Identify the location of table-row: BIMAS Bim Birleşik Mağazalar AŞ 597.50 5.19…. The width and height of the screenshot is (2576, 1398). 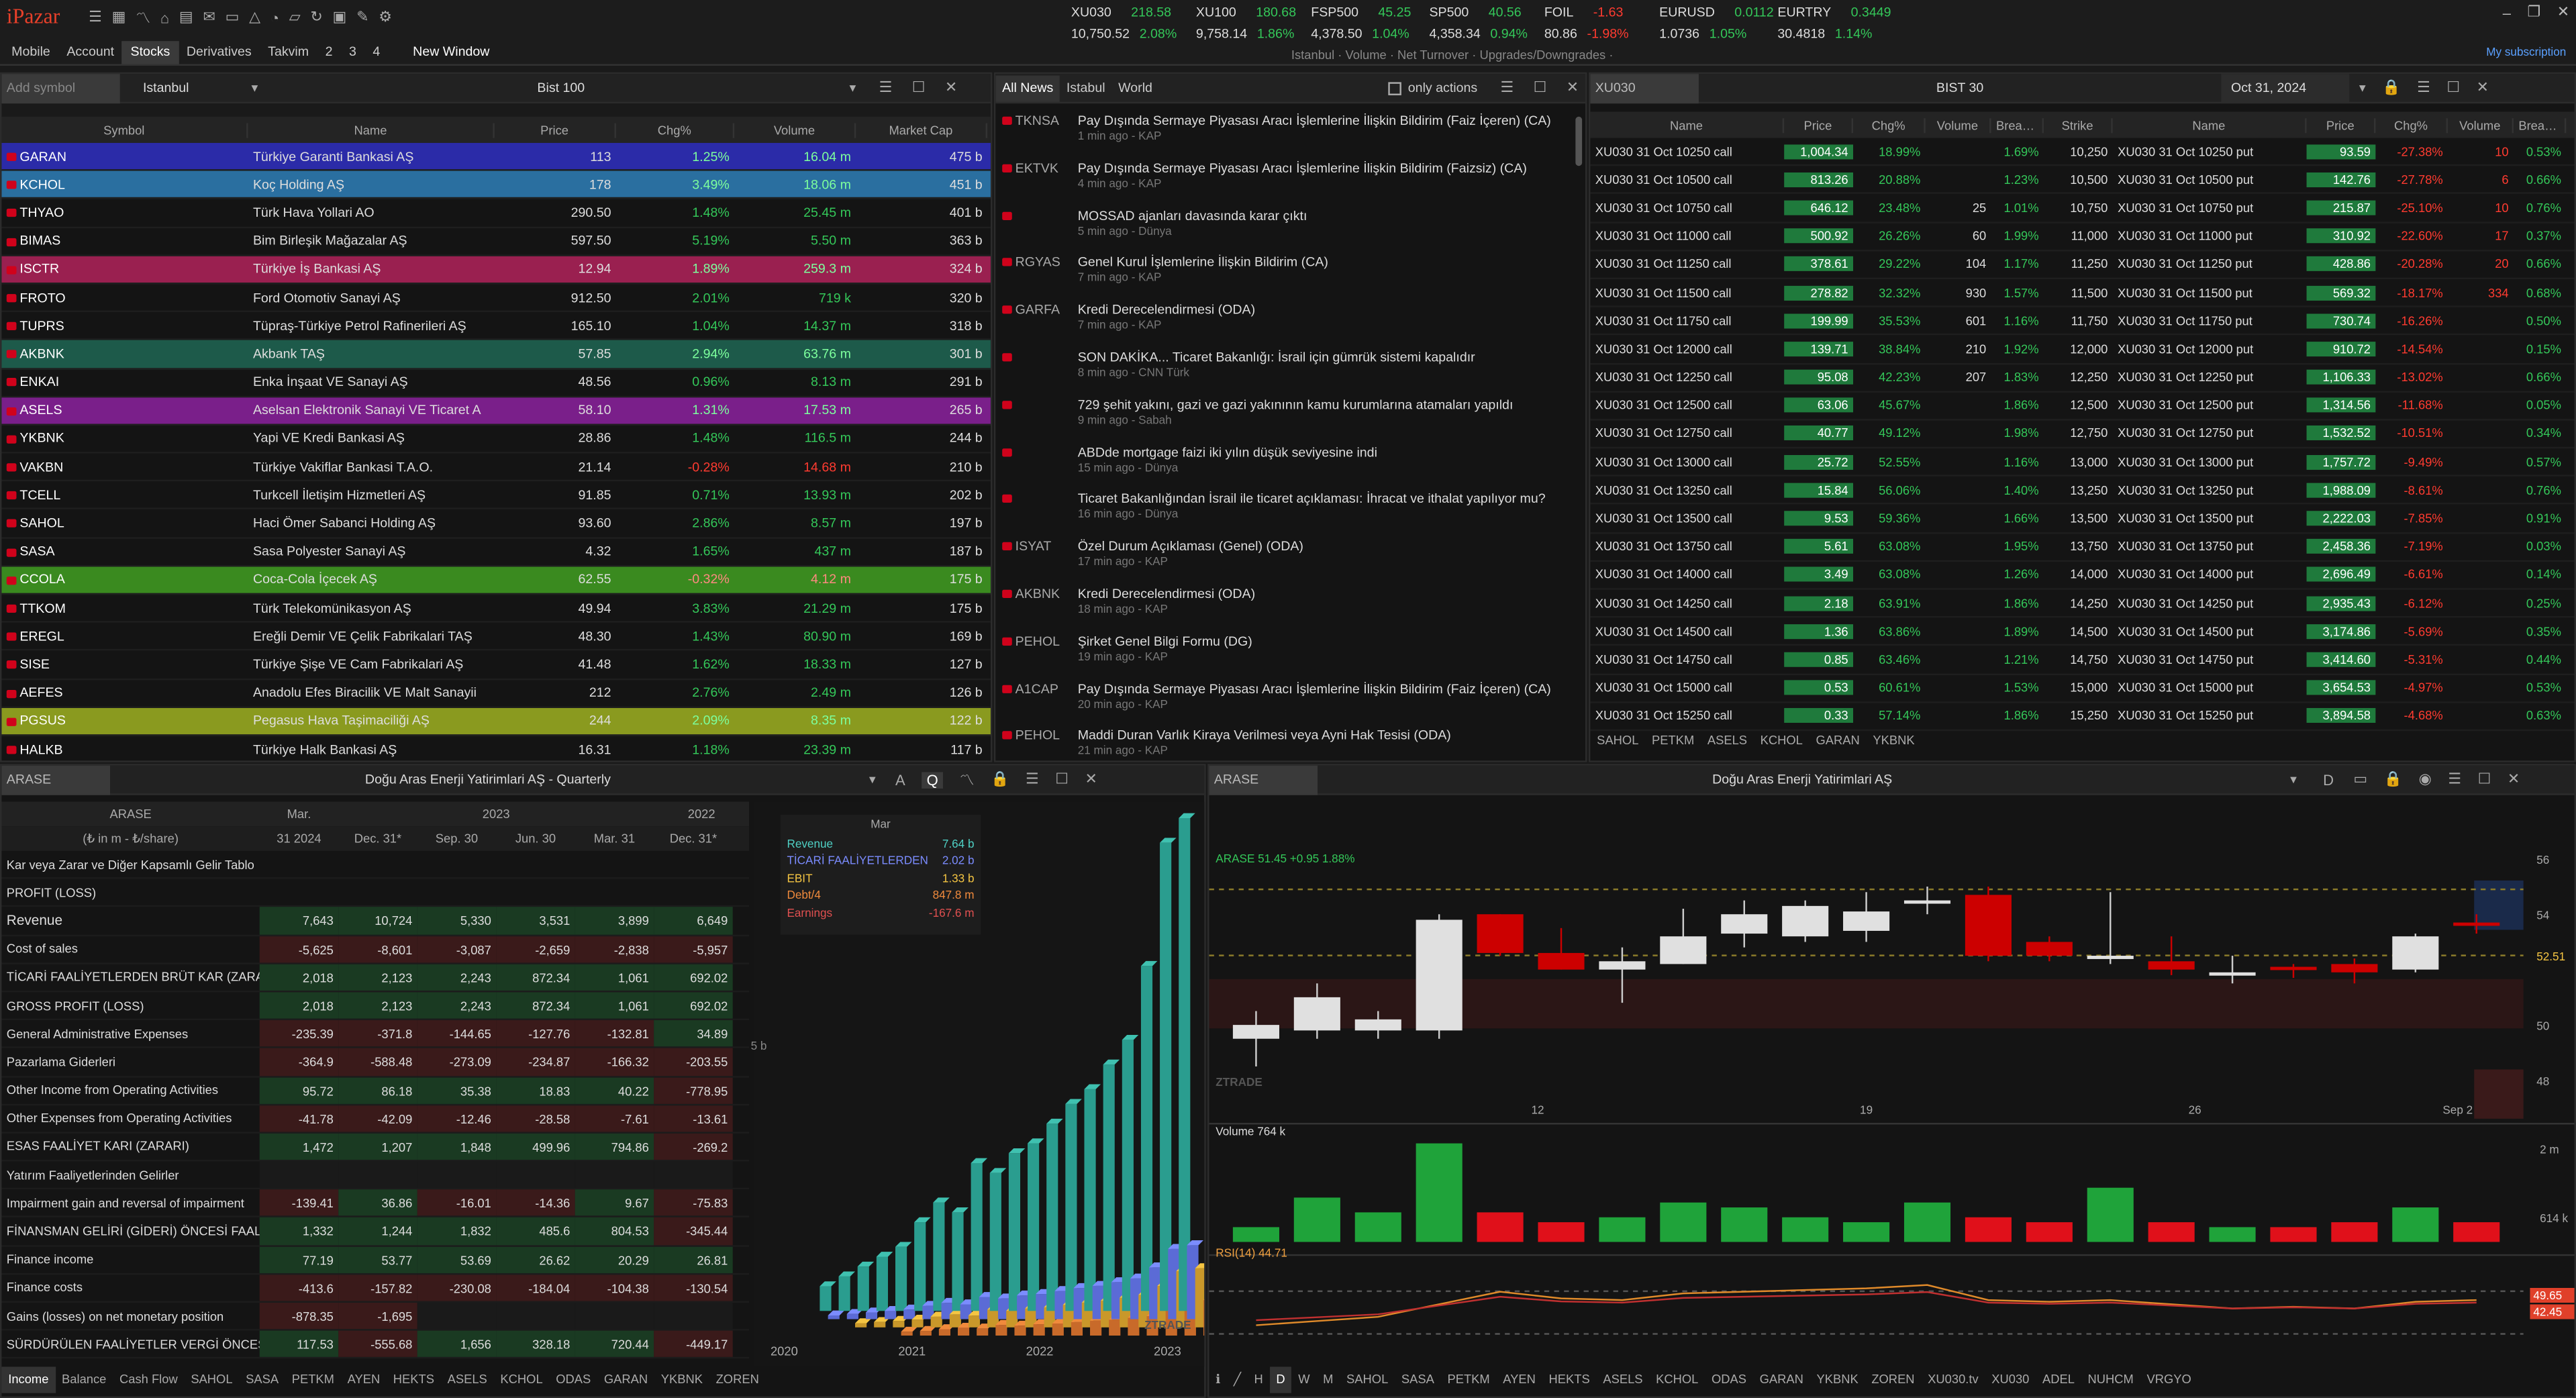
(496, 242).